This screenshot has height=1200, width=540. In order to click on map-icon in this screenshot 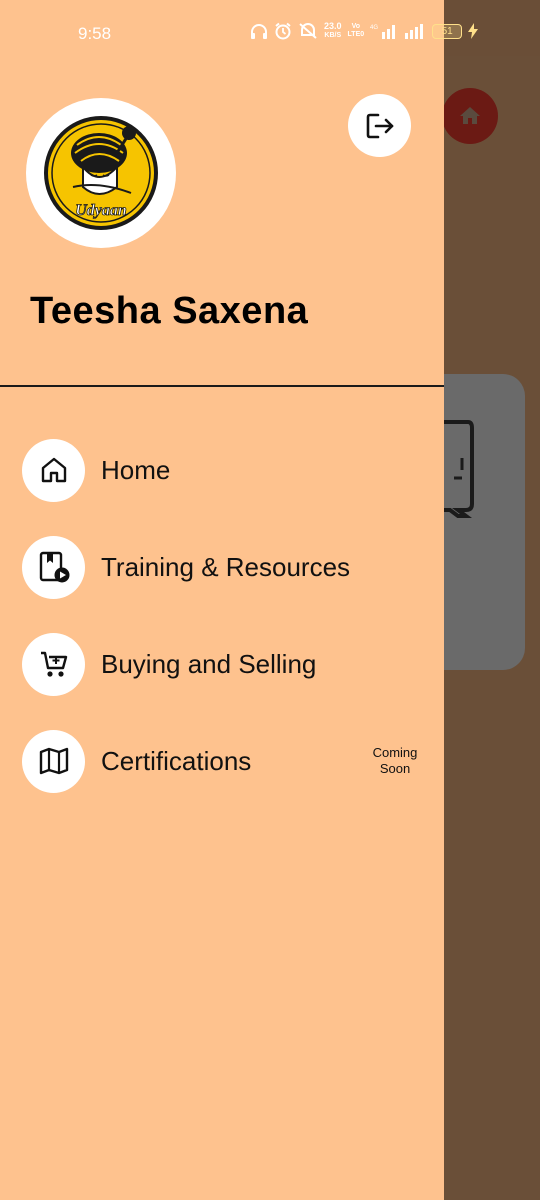, I will do `click(53, 761)`.